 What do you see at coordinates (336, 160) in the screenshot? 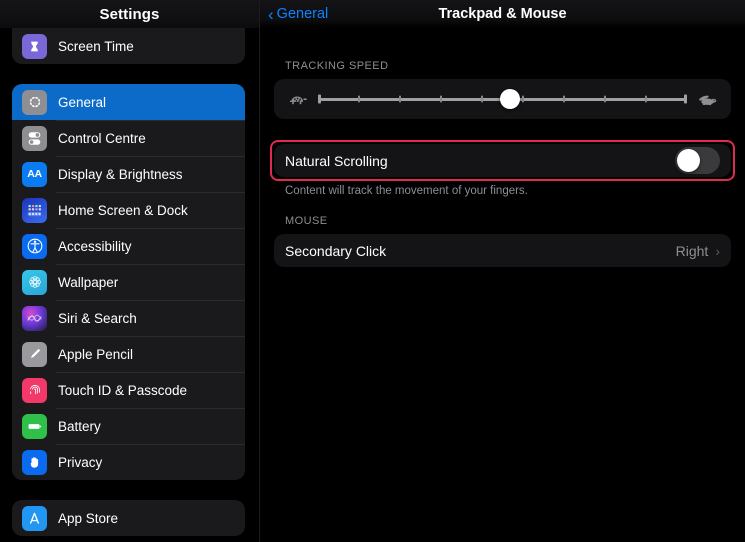
I see `natural-scrolling-label: Natural Scrolling` at bounding box center [336, 160].